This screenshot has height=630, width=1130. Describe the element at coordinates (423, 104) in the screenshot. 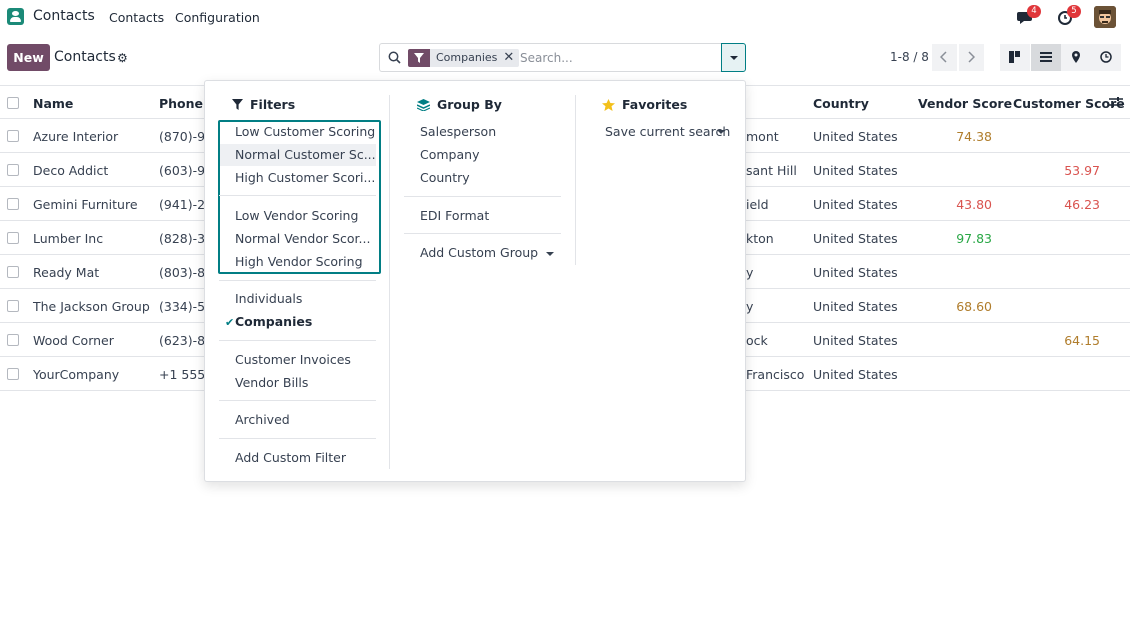

I see `layers-icon` at that location.